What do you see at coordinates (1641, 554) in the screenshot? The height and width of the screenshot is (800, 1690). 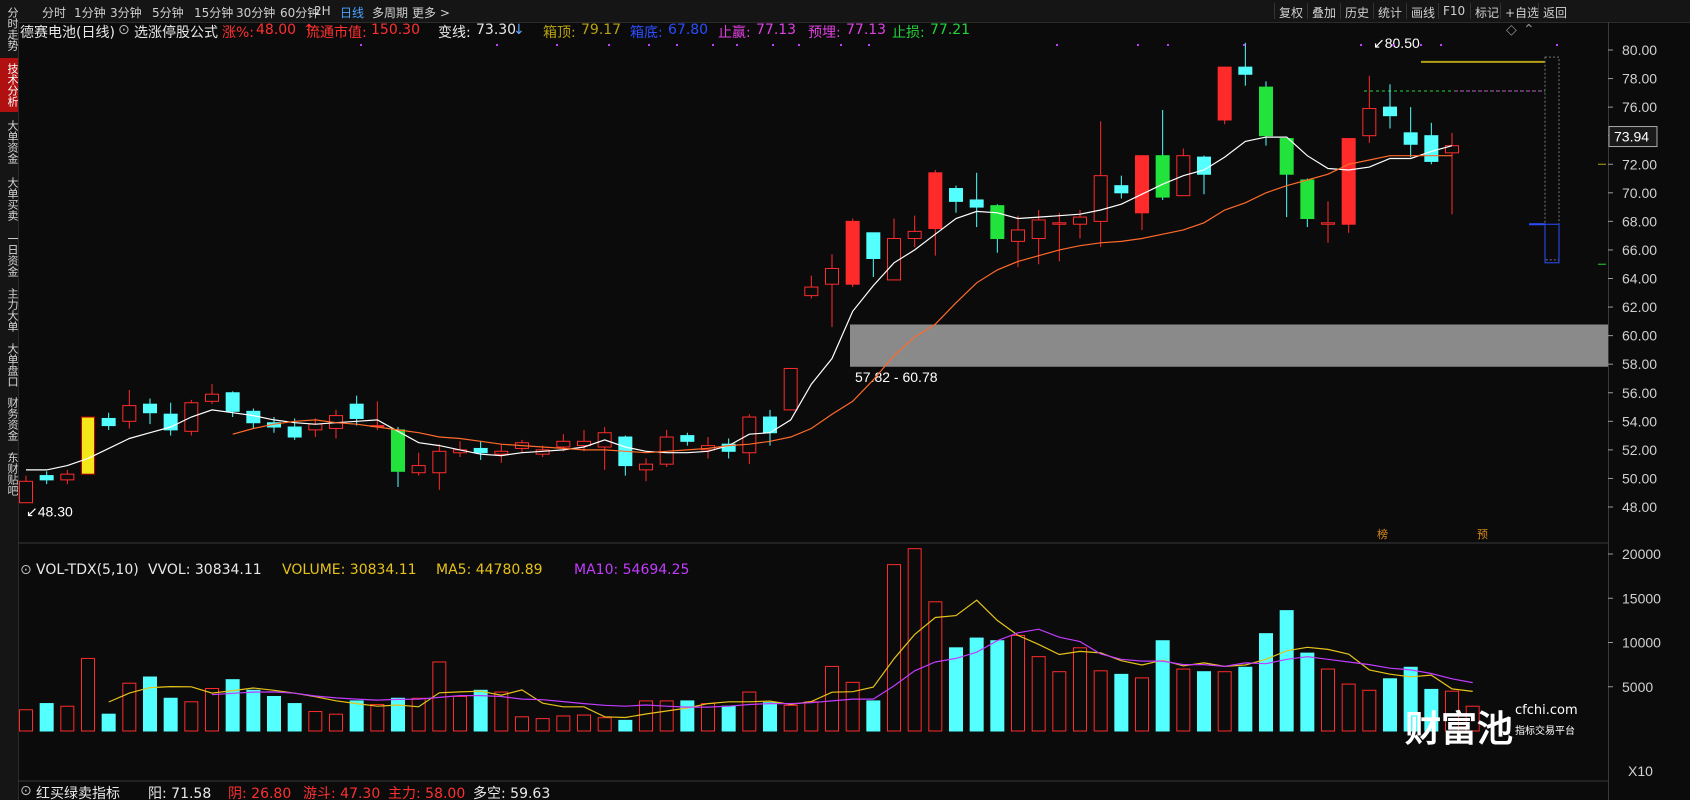 I see `volume-tick-label: 20000` at bounding box center [1641, 554].